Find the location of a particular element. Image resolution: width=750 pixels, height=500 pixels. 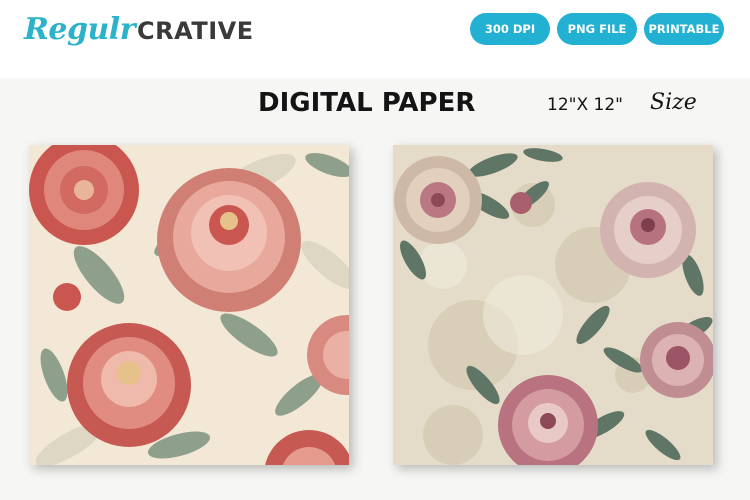

badge-png-file: PNG FILE is located at coordinates (597, 29).